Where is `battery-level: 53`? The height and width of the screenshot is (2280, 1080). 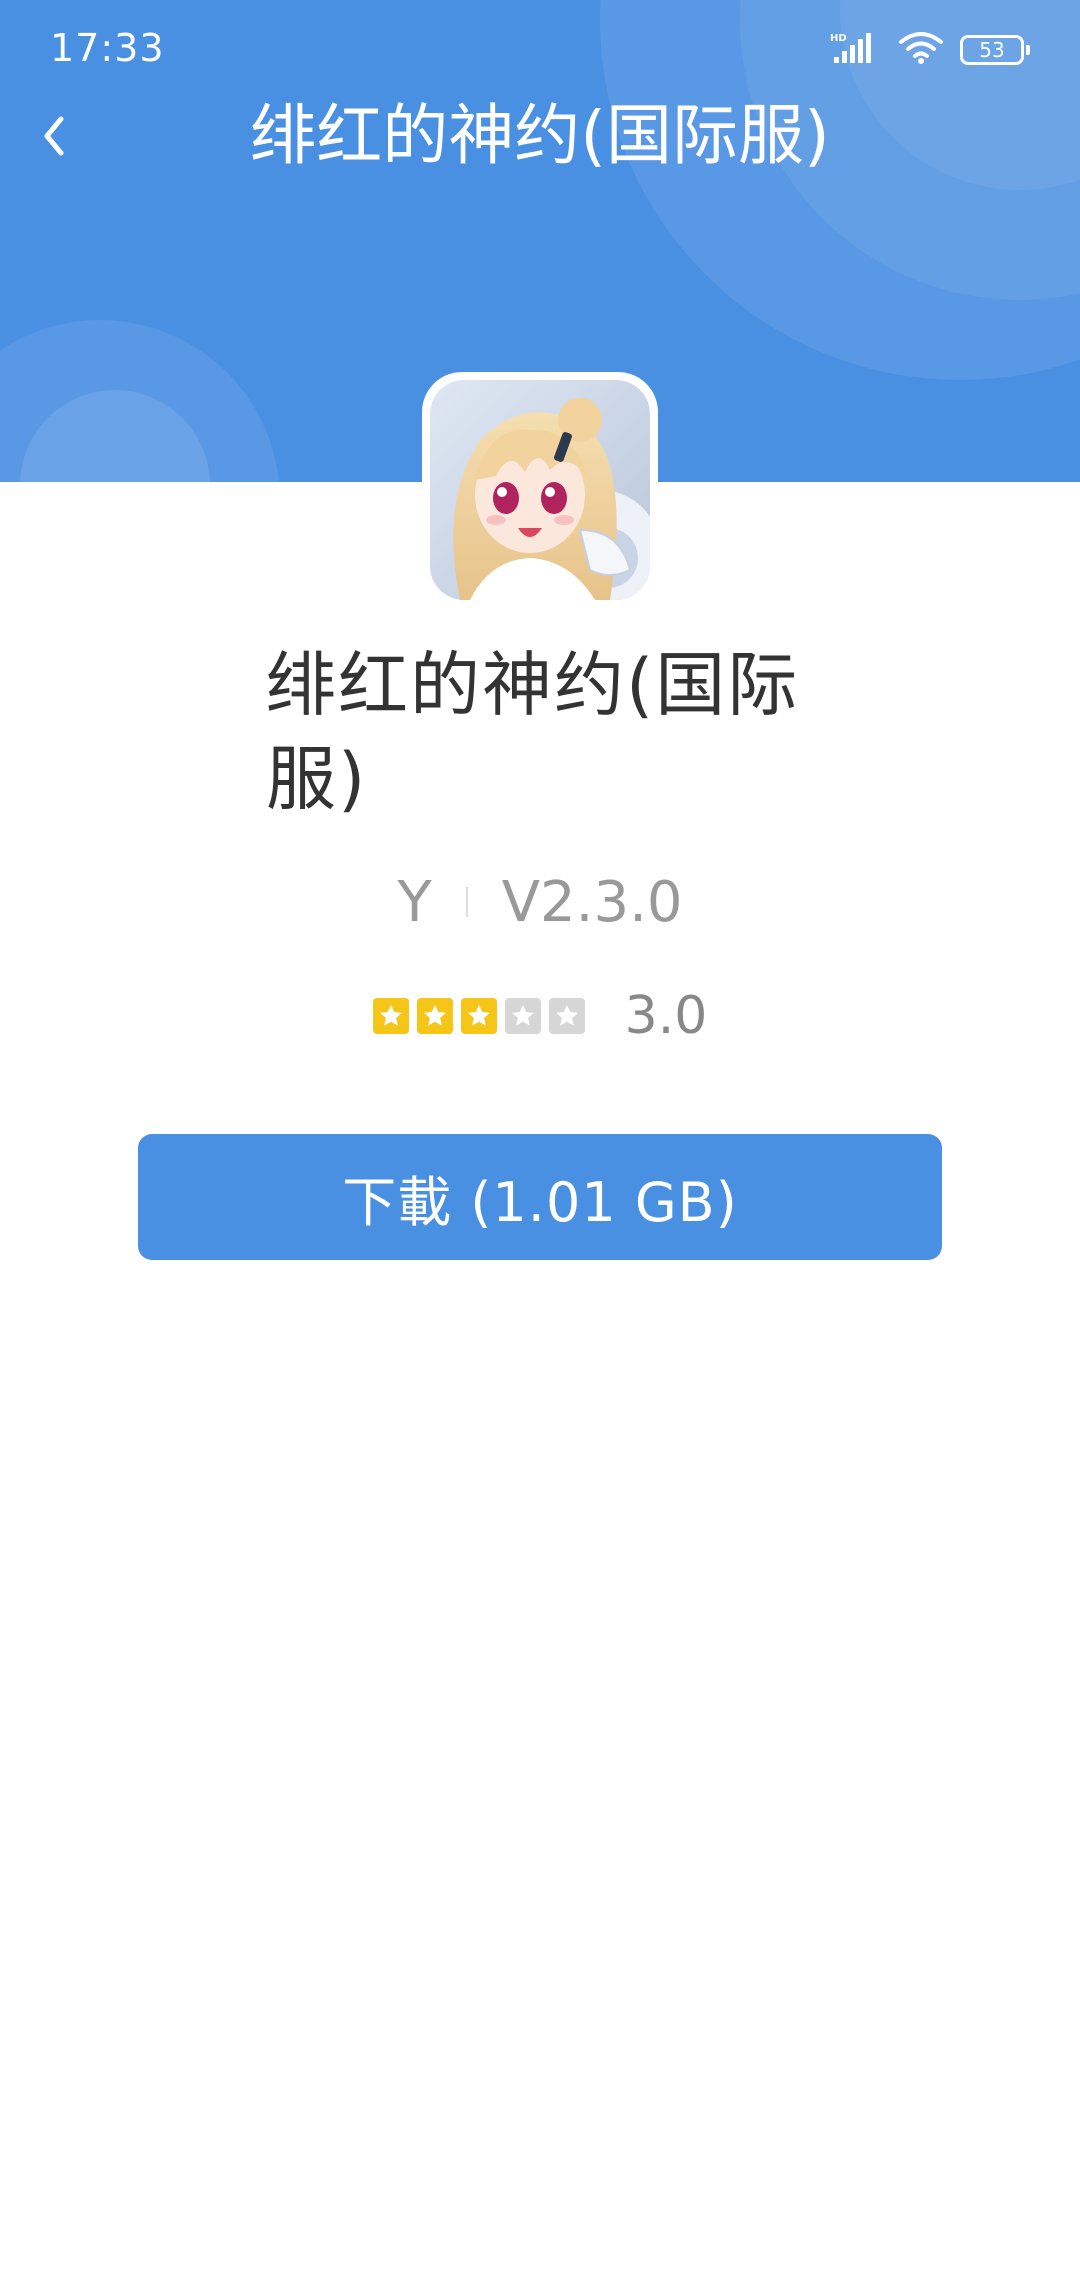
battery-level: 53 is located at coordinates (992, 50).